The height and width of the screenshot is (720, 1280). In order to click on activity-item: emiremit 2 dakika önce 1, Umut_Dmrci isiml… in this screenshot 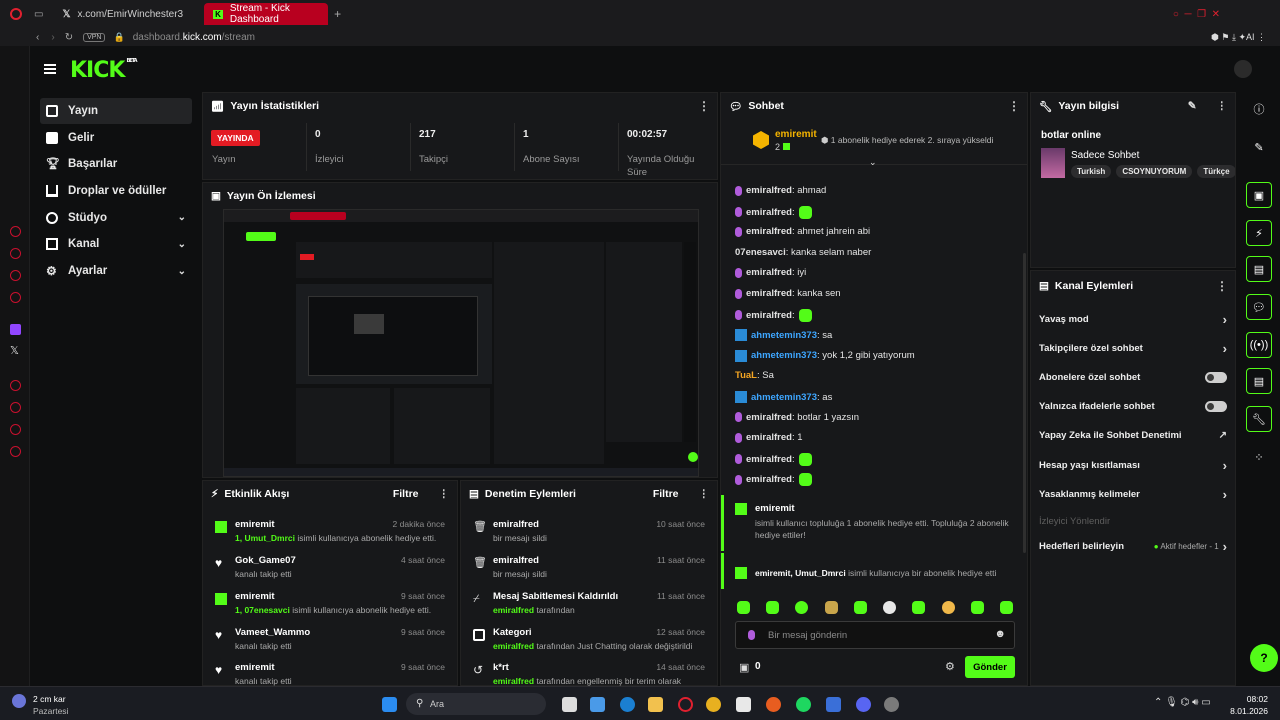, I will do `click(330, 533)`.